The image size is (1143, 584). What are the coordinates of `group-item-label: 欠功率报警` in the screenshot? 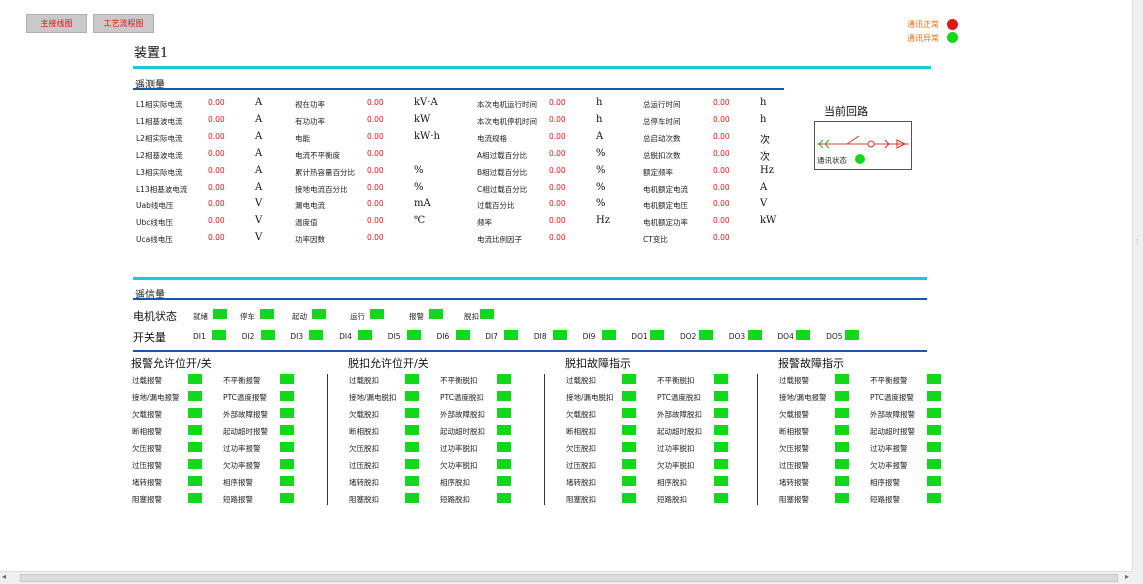 It's located at (889, 465).